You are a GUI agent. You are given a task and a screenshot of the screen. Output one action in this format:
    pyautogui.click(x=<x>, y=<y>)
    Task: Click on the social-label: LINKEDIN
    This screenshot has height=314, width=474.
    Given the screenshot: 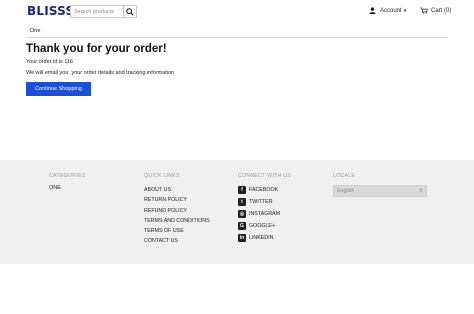 What is the action you would take?
    pyautogui.click(x=261, y=238)
    